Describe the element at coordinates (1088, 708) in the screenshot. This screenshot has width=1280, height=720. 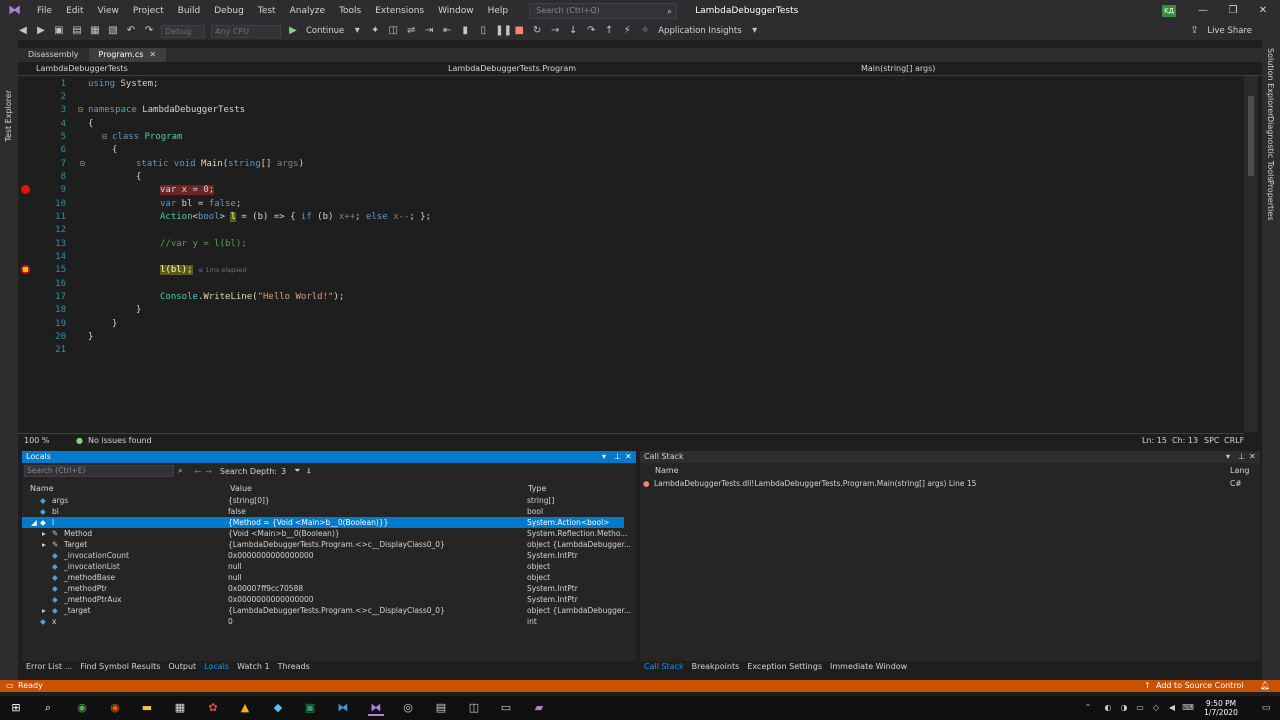
I see `tray-chevron-icon: ⌃` at that location.